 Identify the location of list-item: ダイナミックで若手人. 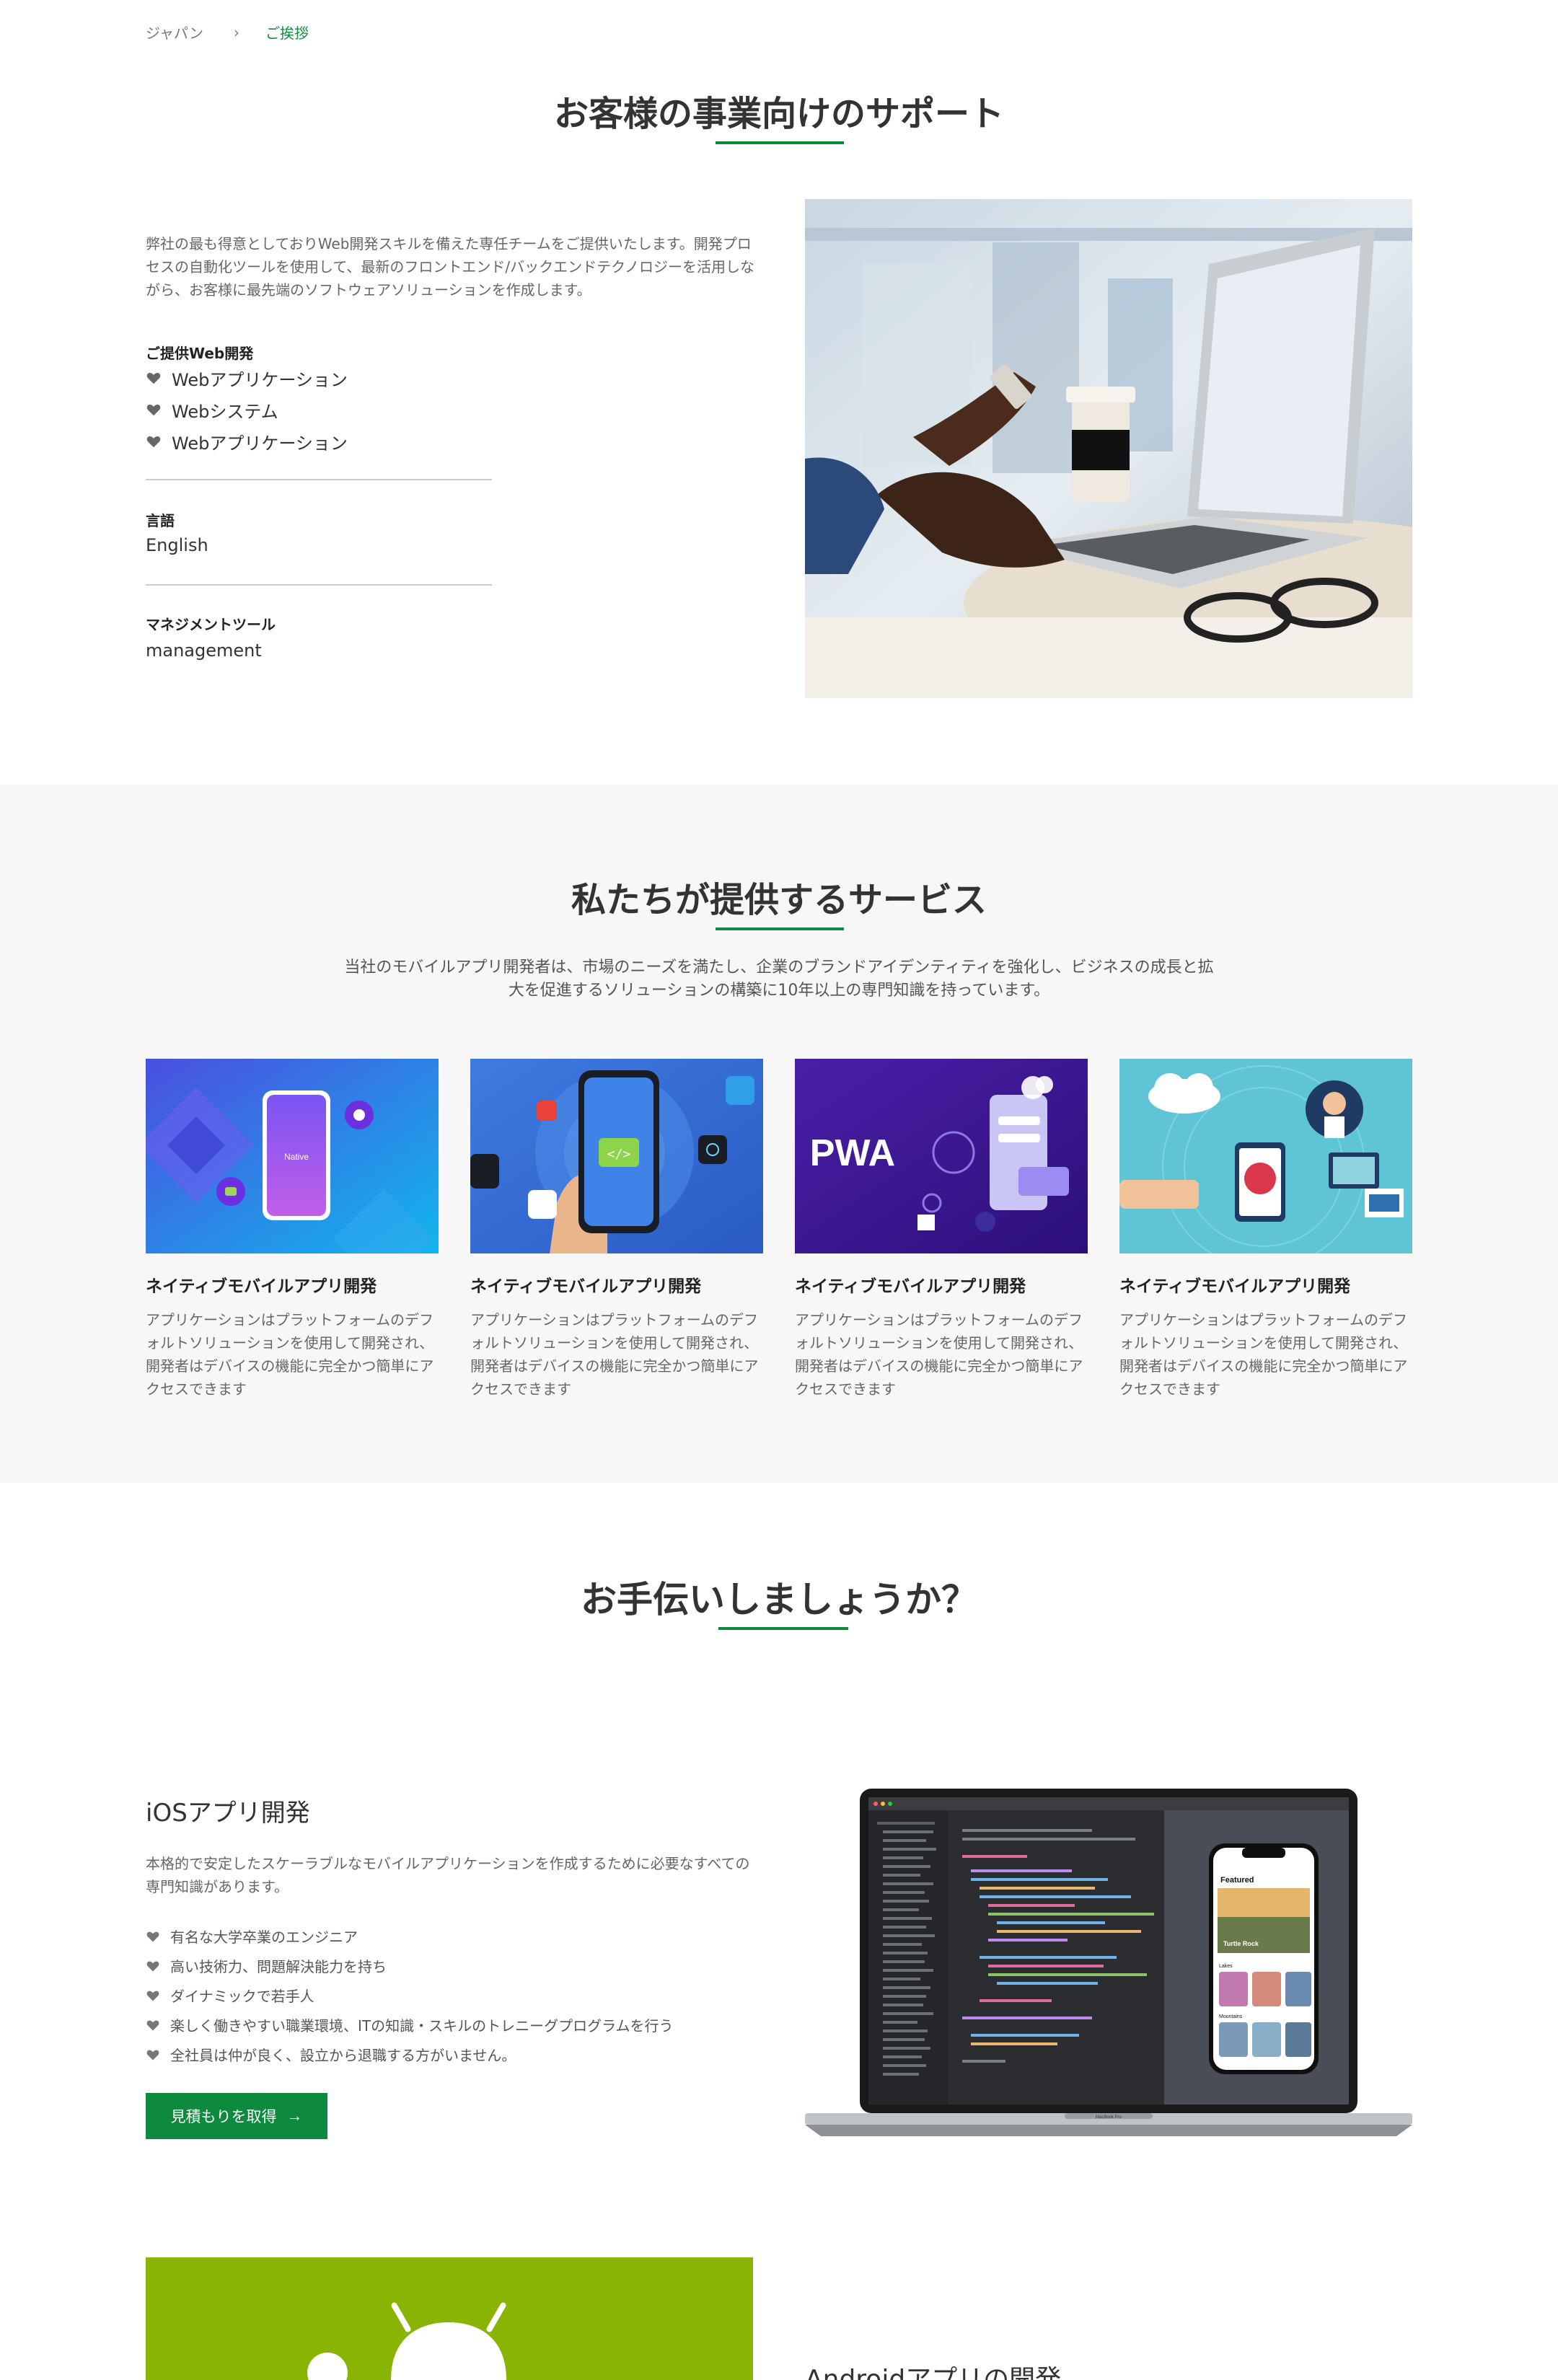
(410, 1995).